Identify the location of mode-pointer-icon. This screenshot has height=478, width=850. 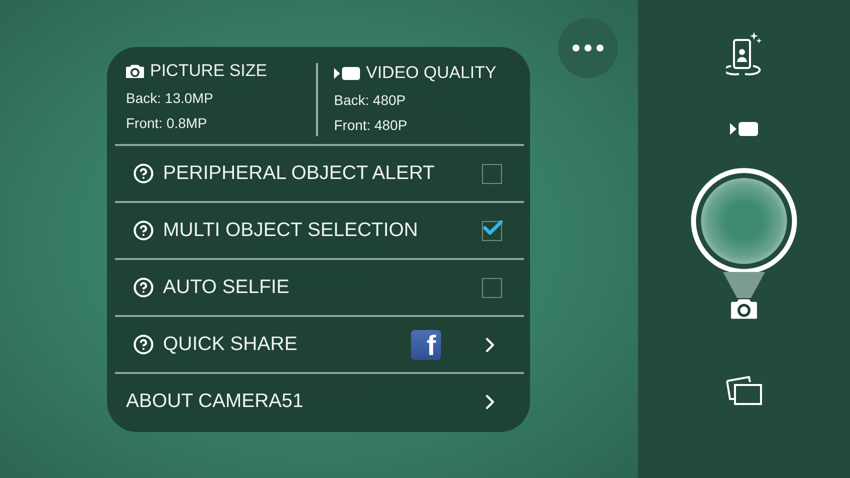
(744, 285).